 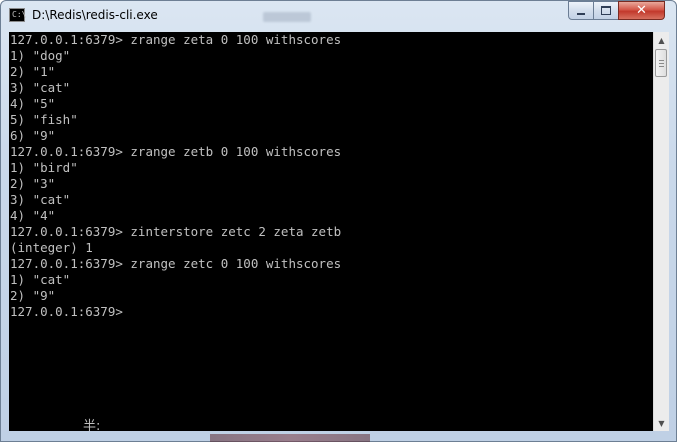 I want to click on console-app-icon: C:\, so click(x=18, y=15).